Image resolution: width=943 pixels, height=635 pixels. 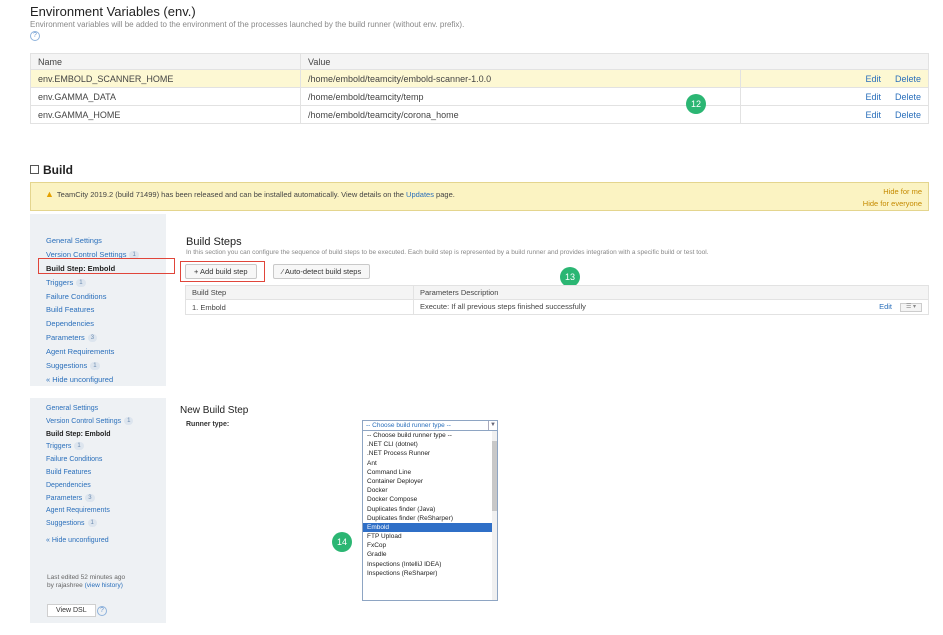 I want to click on step-badge-12: 12, so click(x=696, y=104).